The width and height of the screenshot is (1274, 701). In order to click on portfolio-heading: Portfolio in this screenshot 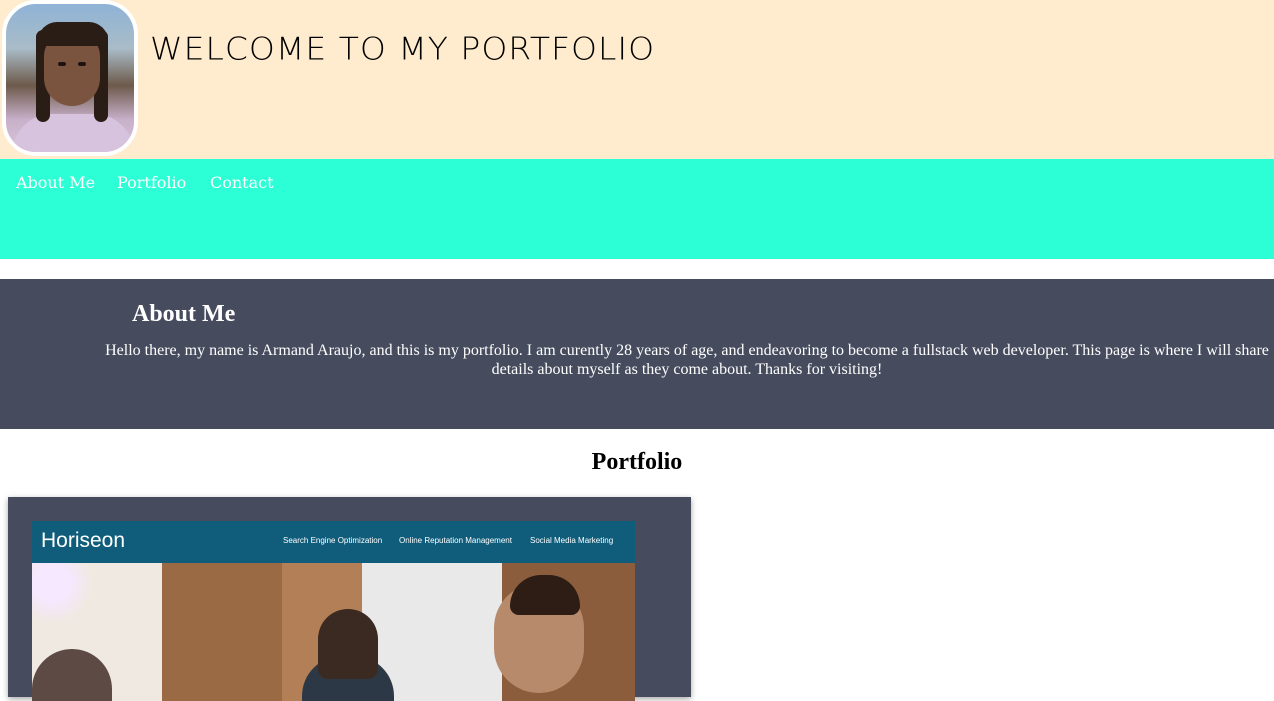, I will do `click(637, 462)`.